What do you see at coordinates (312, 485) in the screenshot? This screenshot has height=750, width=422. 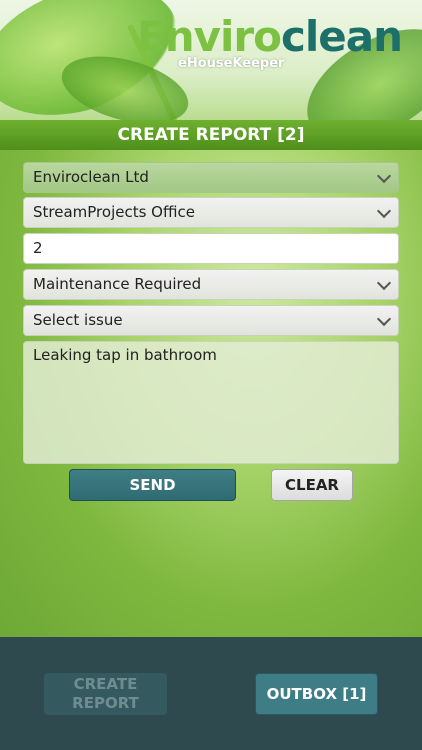 I see `clear-button: CLEAR` at bounding box center [312, 485].